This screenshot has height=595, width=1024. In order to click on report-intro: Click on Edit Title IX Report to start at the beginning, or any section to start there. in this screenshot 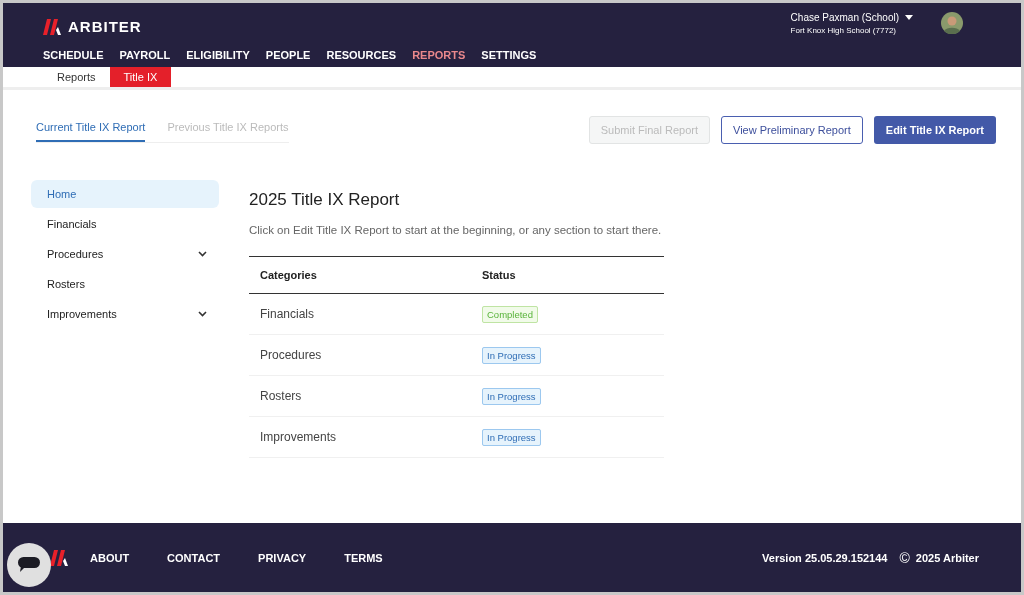, I will do `click(456, 230)`.